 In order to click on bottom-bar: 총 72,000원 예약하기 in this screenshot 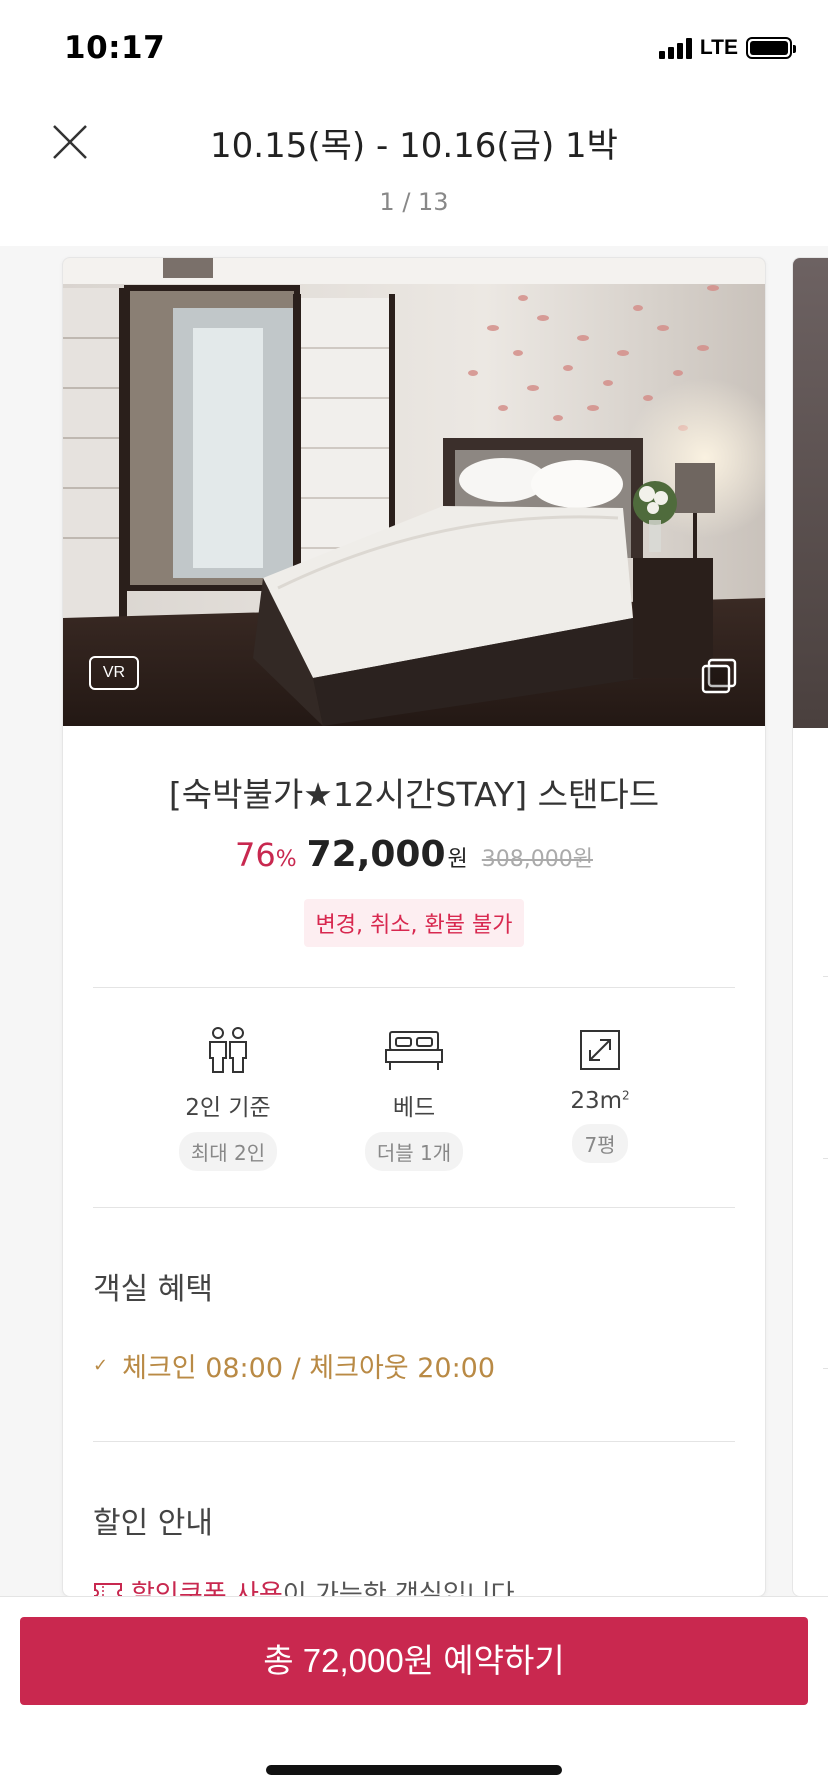, I will do `click(414, 1694)`.